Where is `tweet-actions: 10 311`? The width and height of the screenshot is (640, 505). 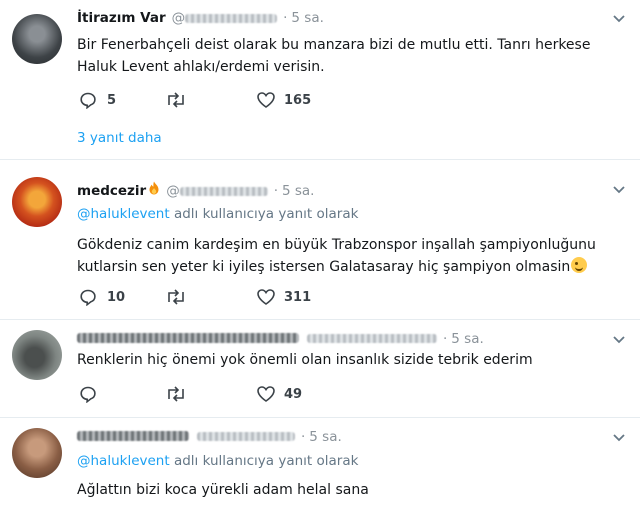
tweet-actions: 10 311 is located at coordinates (237, 298).